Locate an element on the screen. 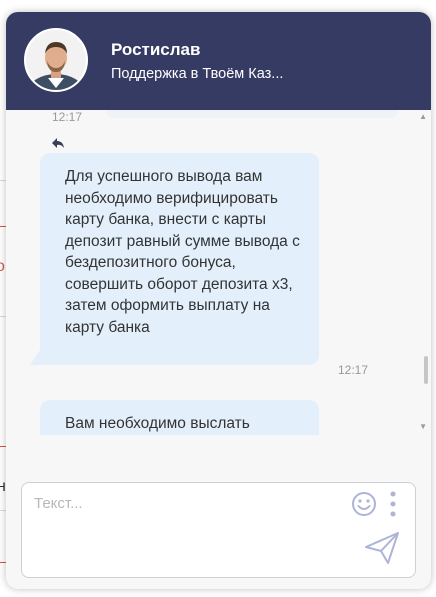  previous-message-bubble is located at coordinates (252, 114).